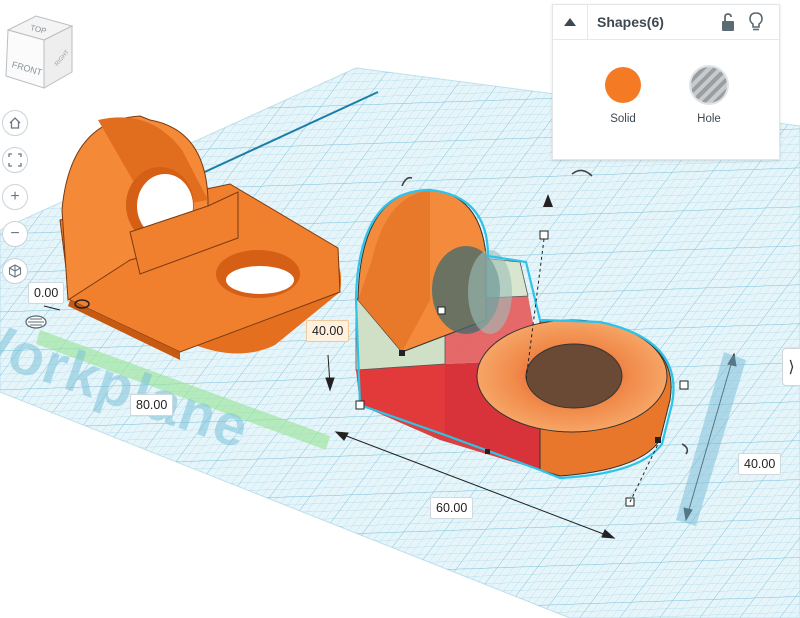  I want to click on zoom-in-button: +, so click(15, 197).